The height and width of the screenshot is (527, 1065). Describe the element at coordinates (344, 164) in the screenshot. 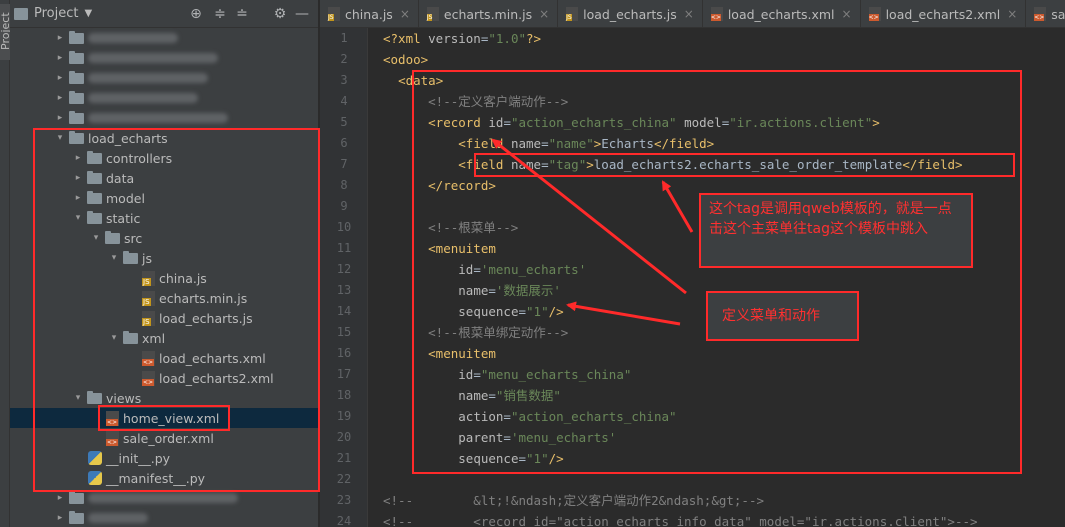

I see `line-number: 7` at that location.